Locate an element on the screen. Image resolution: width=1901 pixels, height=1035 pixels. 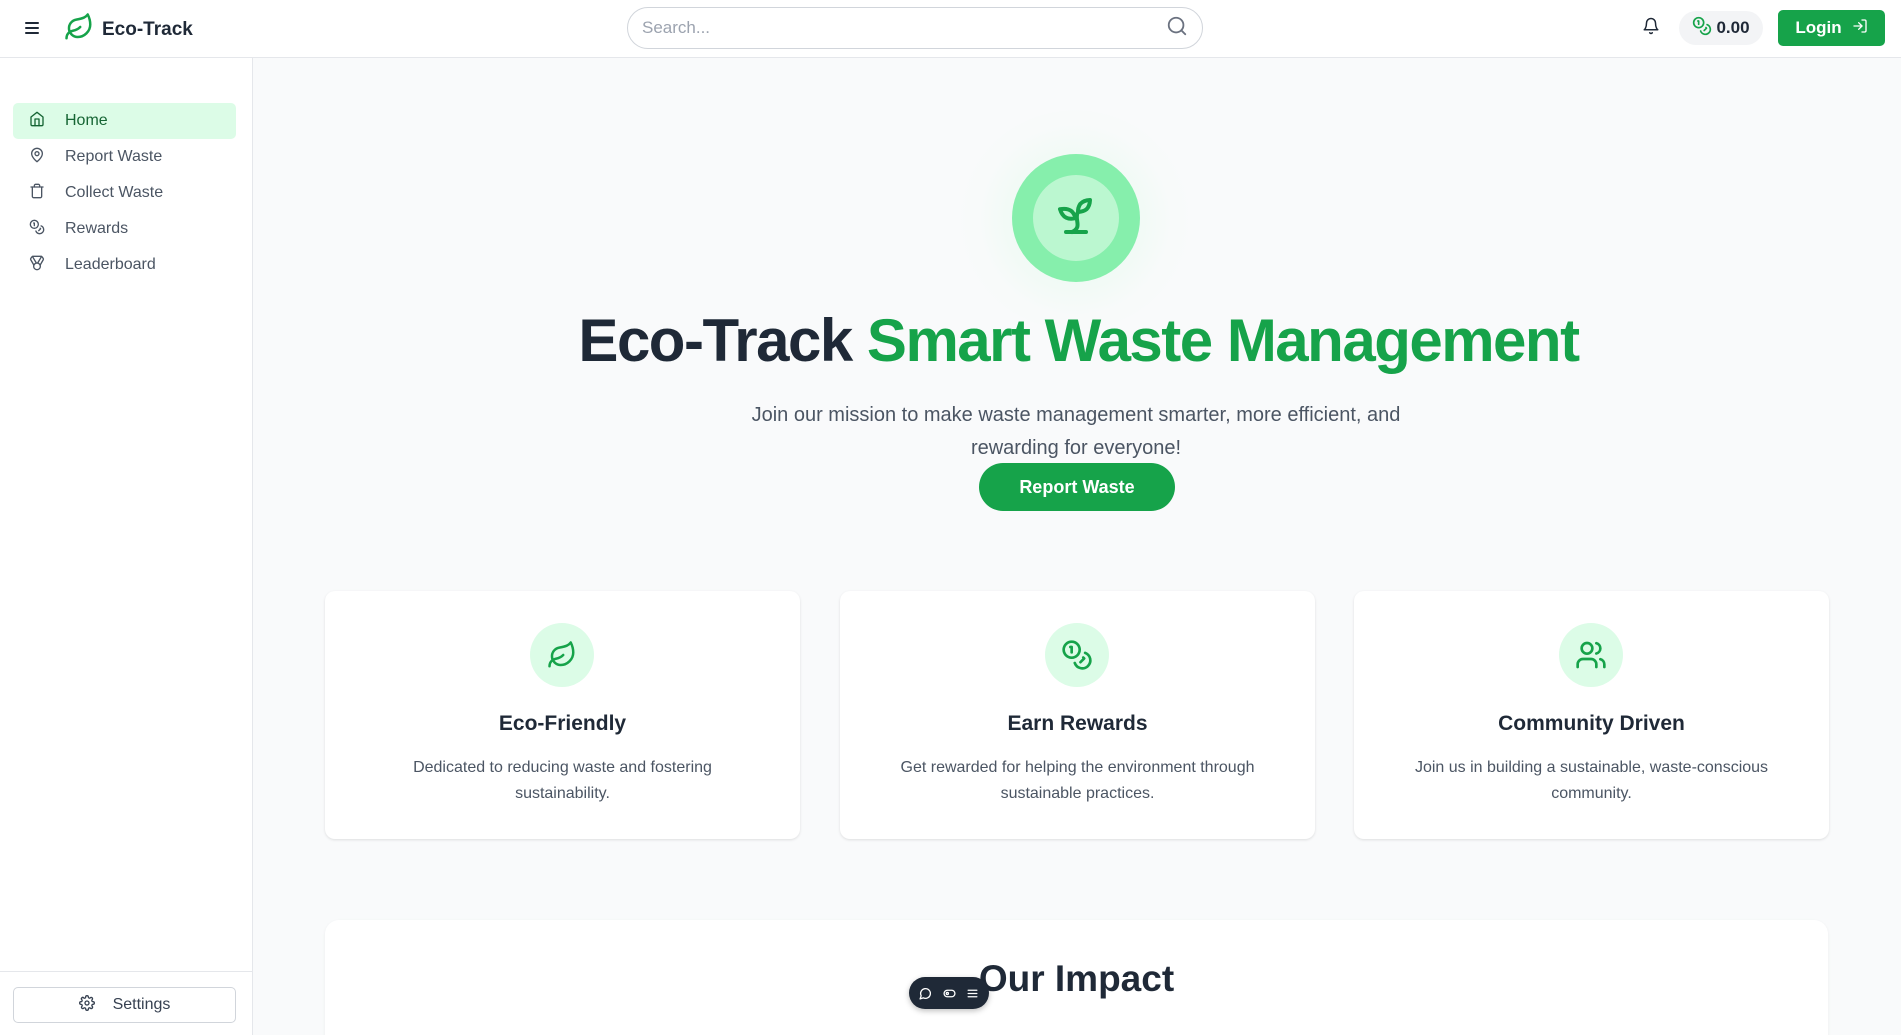
bell-icon is located at coordinates (1653, 28).